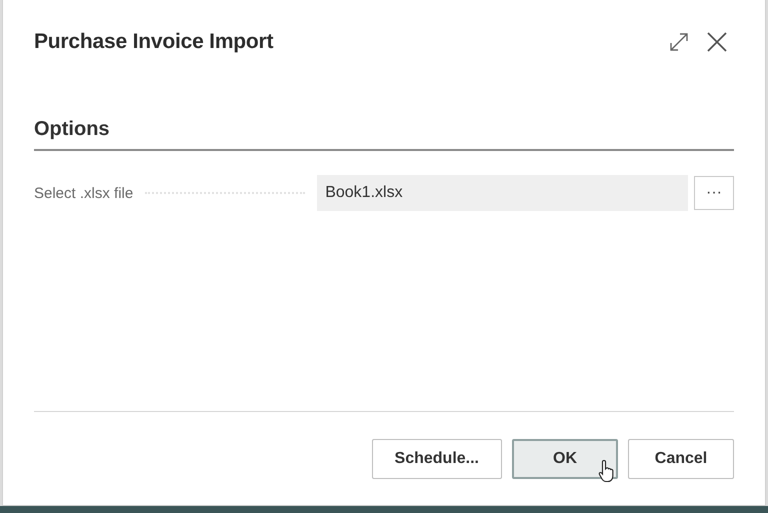 Image resolution: width=768 pixels, height=513 pixels. What do you see at coordinates (154, 42) in the screenshot?
I see `dialog-title: Purchase Invoice Import` at bounding box center [154, 42].